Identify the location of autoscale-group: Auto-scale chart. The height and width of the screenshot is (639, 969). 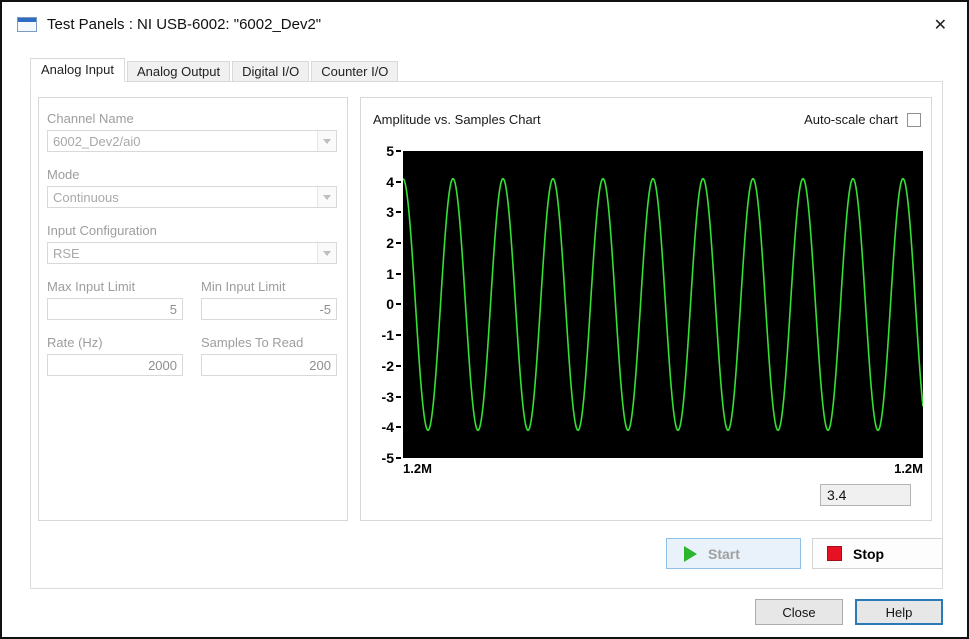
(862, 119).